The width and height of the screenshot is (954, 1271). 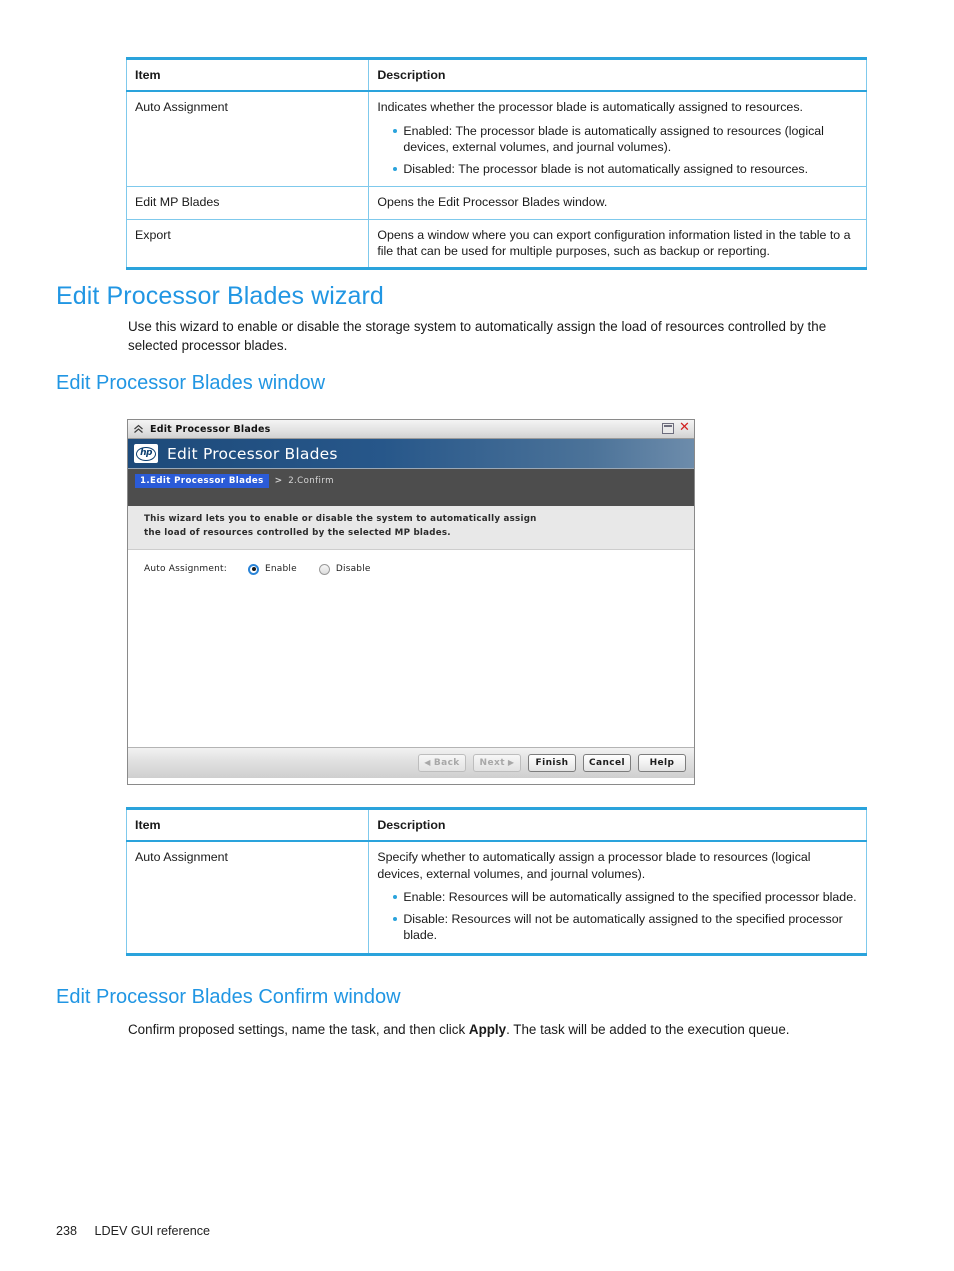 I want to click on cancel-button-label: Cancel, so click(x=606, y=762).